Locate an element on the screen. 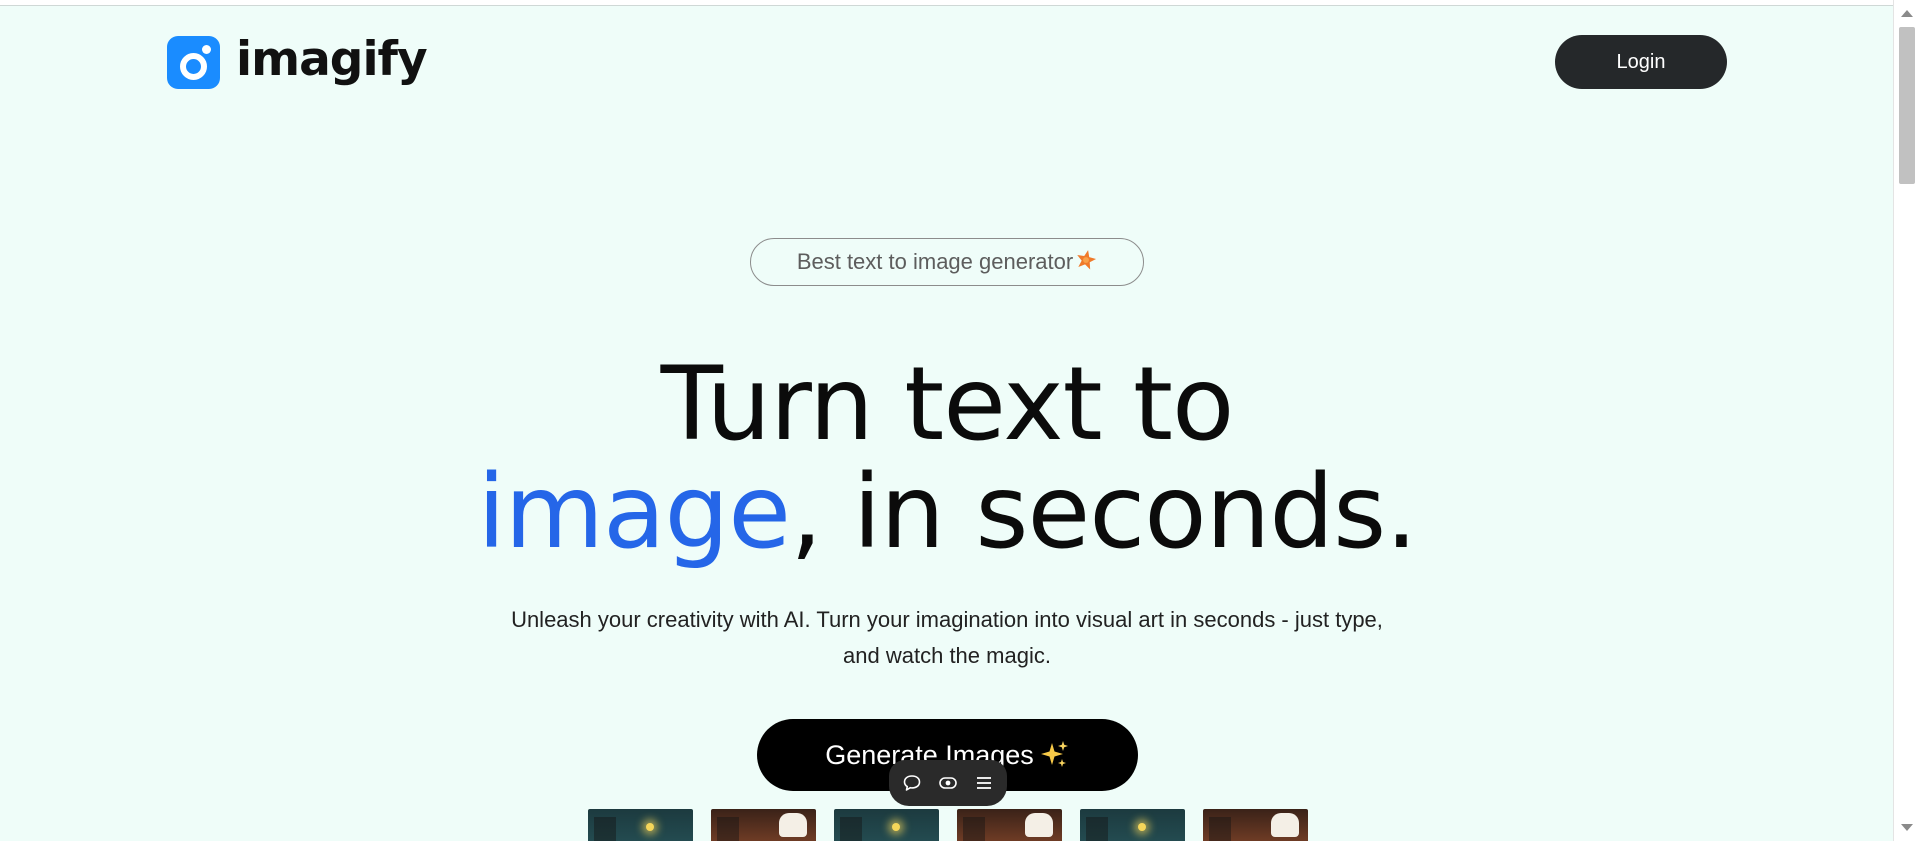 Image resolution: width=1920 pixels, height=841 pixels. sparkles-icon is located at coordinates (1054, 754).